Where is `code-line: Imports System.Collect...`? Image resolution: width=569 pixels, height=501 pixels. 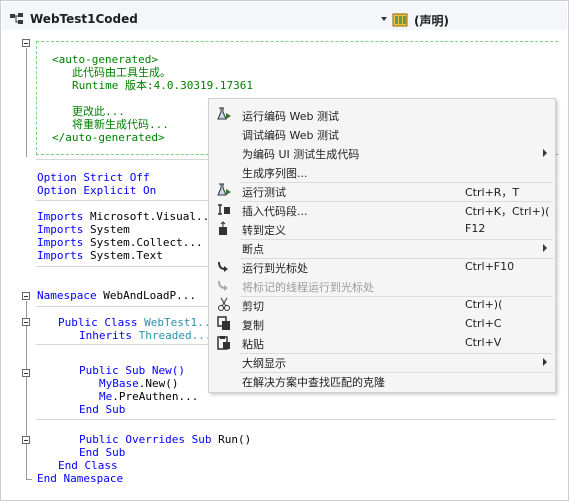 code-line: Imports System.Collect... is located at coordinates (120, 242).